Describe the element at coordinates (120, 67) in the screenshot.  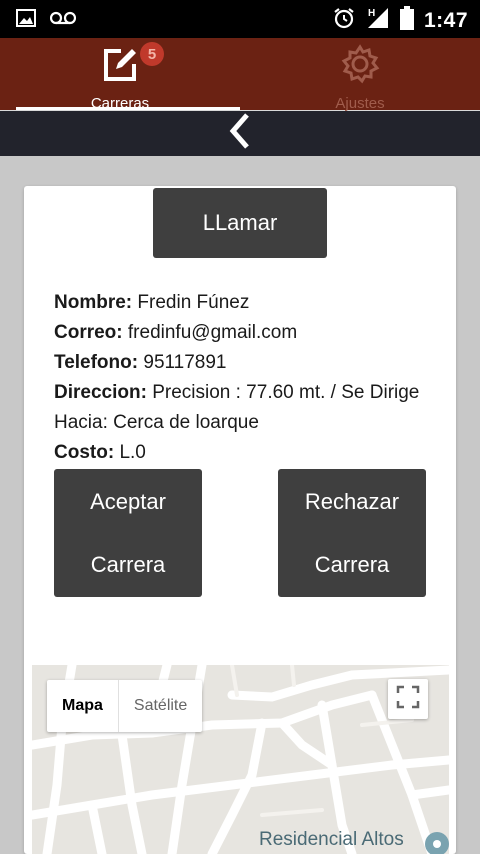
I see `edit-icon` at that location.